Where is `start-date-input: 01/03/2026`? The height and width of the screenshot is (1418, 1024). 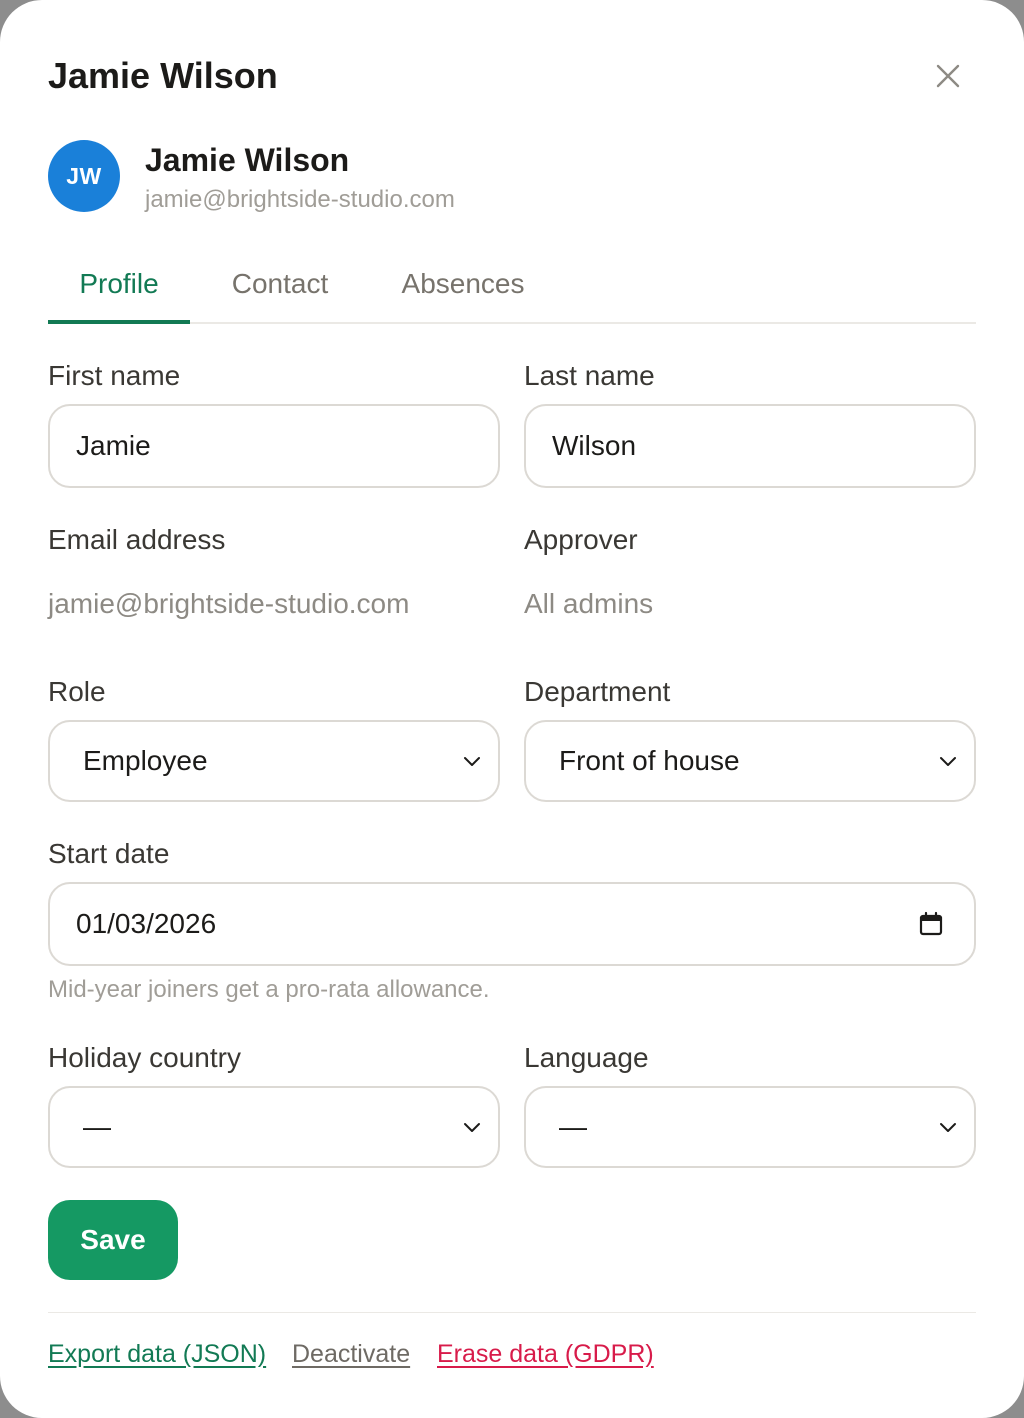 start-date-input: 01/03/2026 is located at coordinates (512, 924).